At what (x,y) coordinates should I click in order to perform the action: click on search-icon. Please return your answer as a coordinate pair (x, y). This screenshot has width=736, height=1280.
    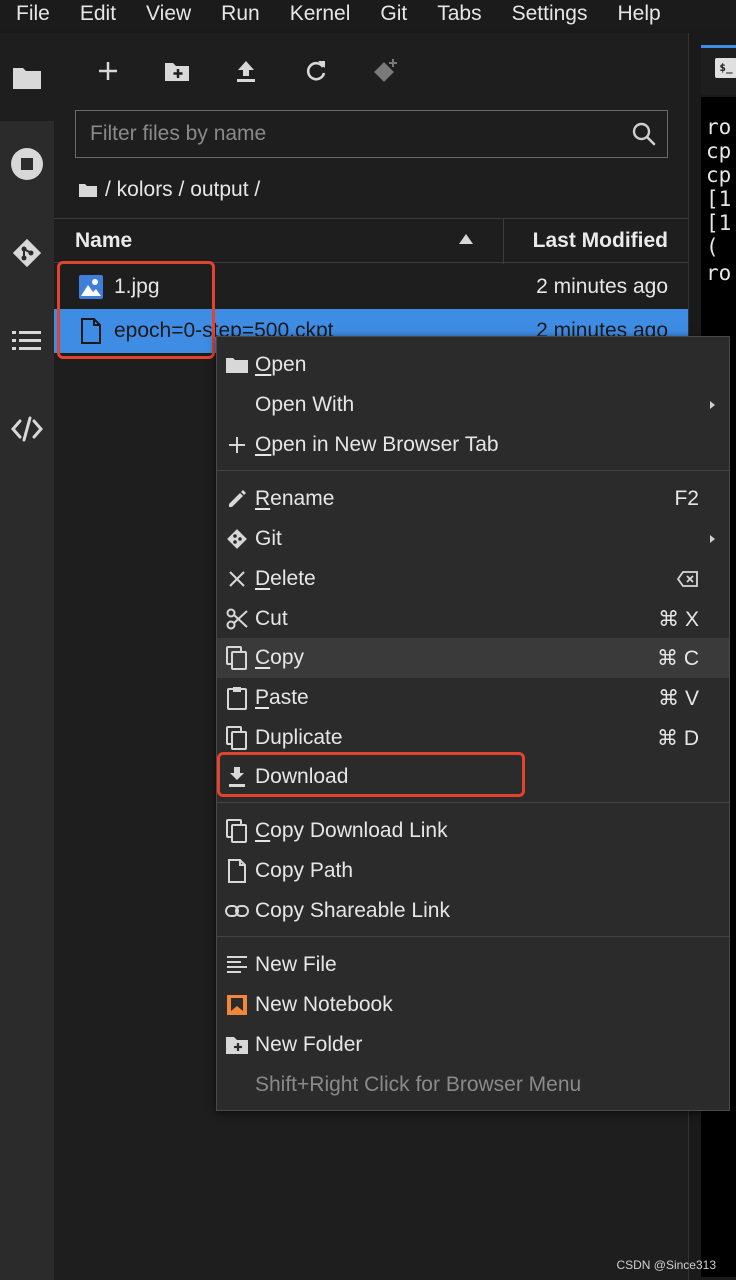
    Looking at the image, I should click on (644, 134).